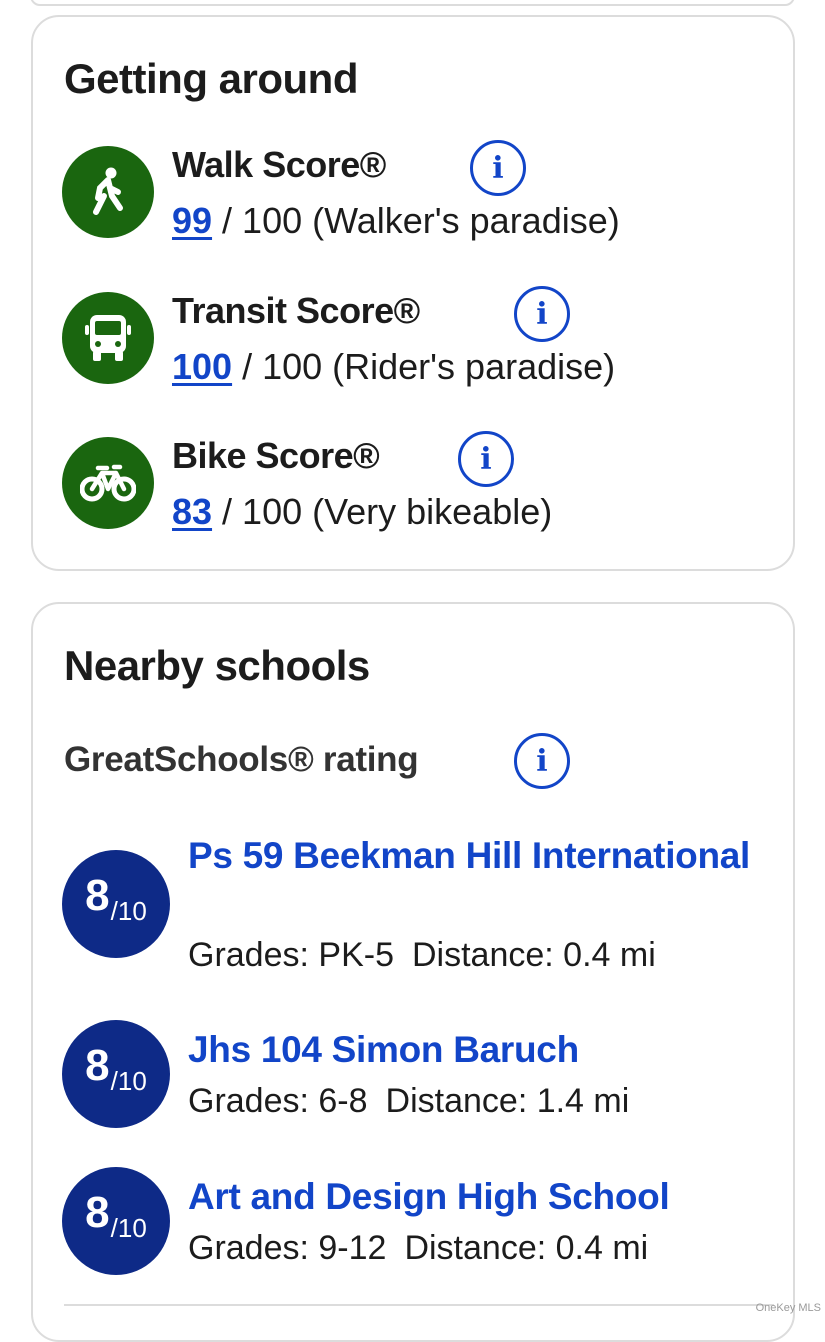 Image resolution: width=825 pixels, height=1342 pixels. I want to click on walk-score-info-button: i, so click(498, 168).